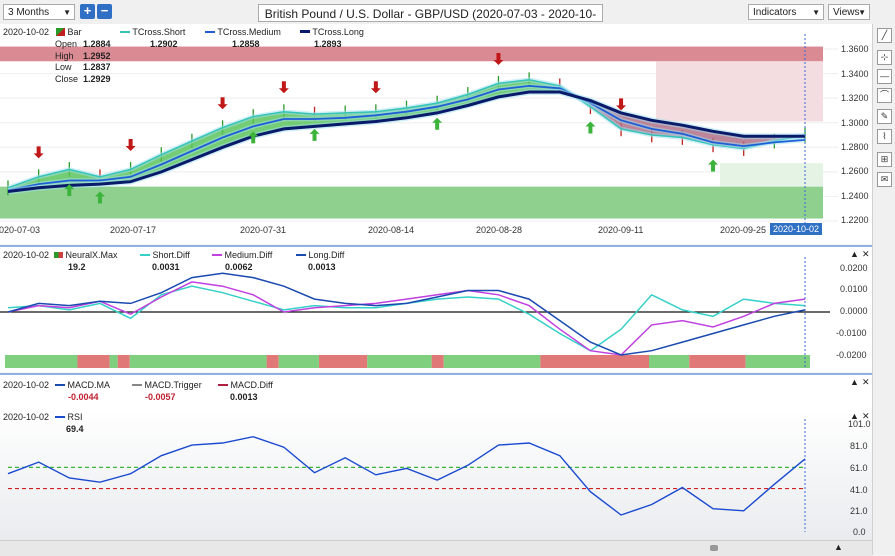 Image resolution: width=895 pixels, height=556 pixels. I want to click on y-tick: 0.0100, so click(854, 289).